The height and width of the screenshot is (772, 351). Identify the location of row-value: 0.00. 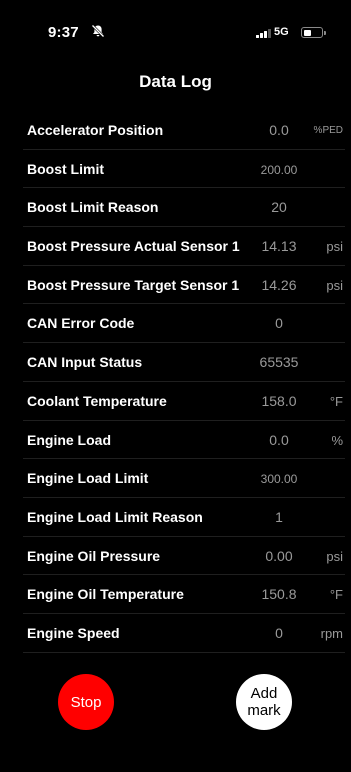
(279, 555).